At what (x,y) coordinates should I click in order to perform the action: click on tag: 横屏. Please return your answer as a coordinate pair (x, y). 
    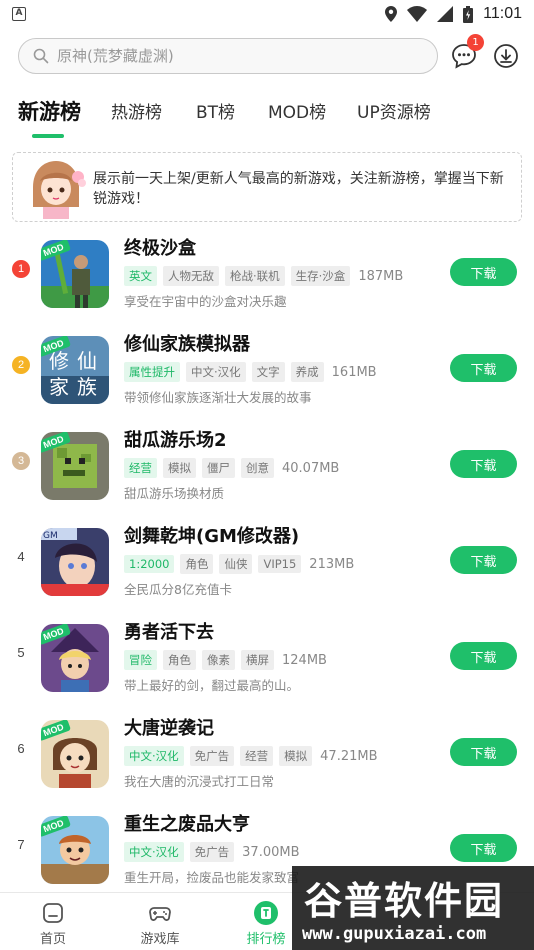
    Looking at the image, I should click on (257, 660).